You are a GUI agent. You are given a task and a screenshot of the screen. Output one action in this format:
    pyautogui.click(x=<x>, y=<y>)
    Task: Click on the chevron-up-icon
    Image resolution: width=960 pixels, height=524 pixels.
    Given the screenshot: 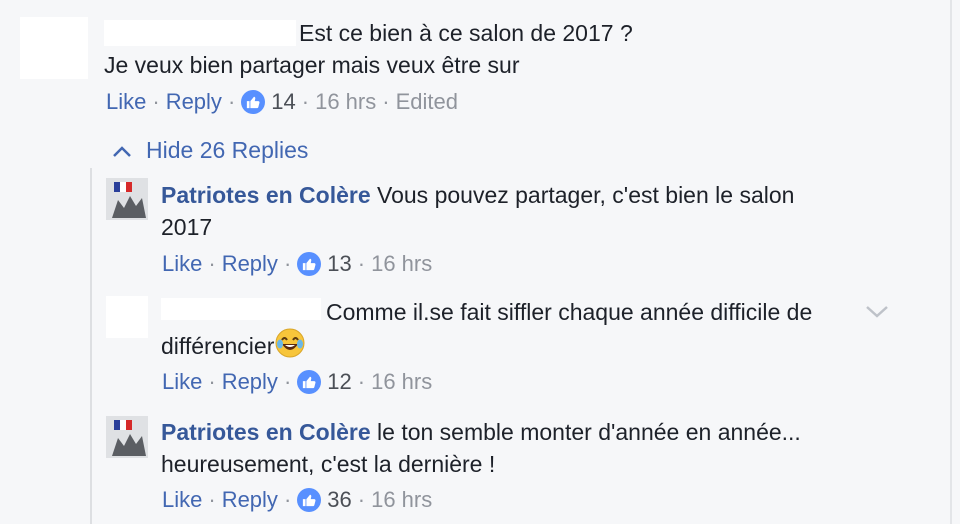 What is the action you would take?
    pyautogui.click(x=122, y=150)
    